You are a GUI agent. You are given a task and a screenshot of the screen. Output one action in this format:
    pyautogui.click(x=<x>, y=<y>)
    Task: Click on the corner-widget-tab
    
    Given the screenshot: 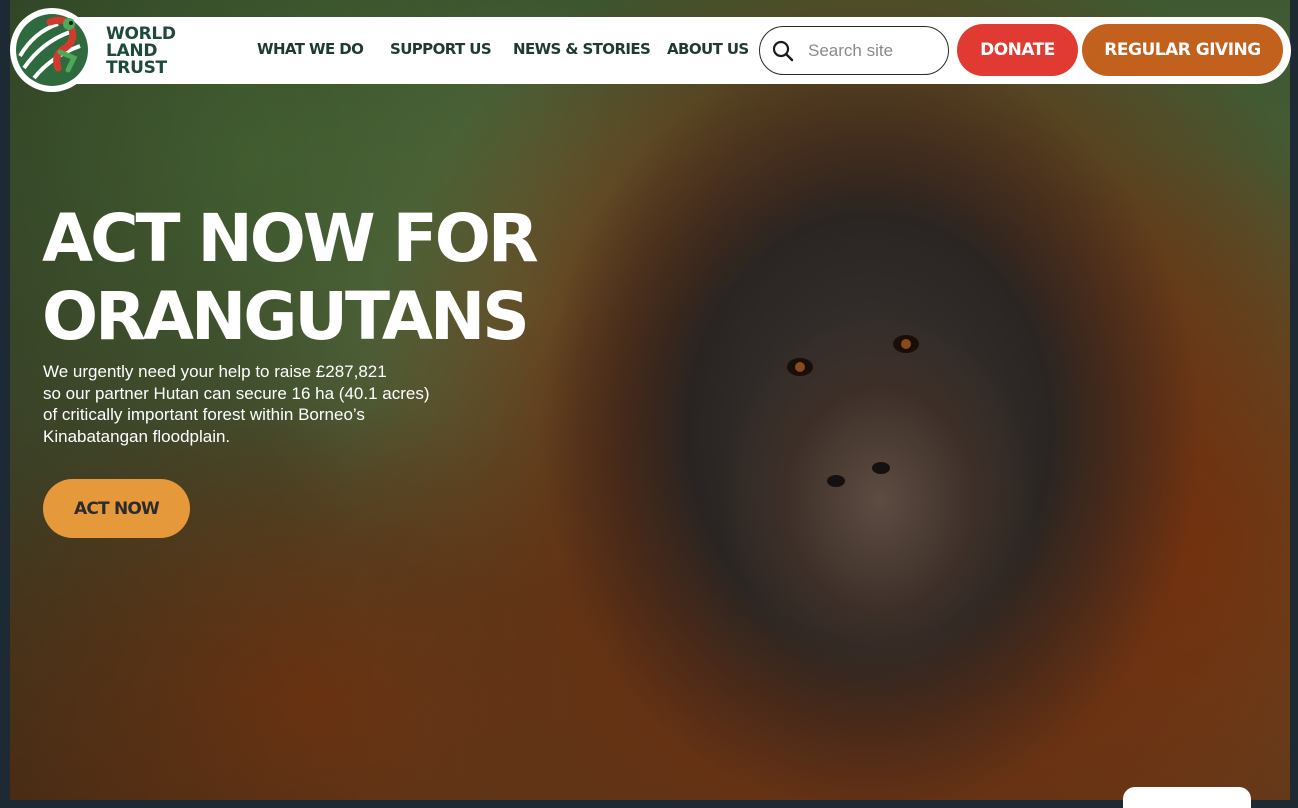 What is the action you would take?
    pyautogui.click(x=1187, y=797)
    